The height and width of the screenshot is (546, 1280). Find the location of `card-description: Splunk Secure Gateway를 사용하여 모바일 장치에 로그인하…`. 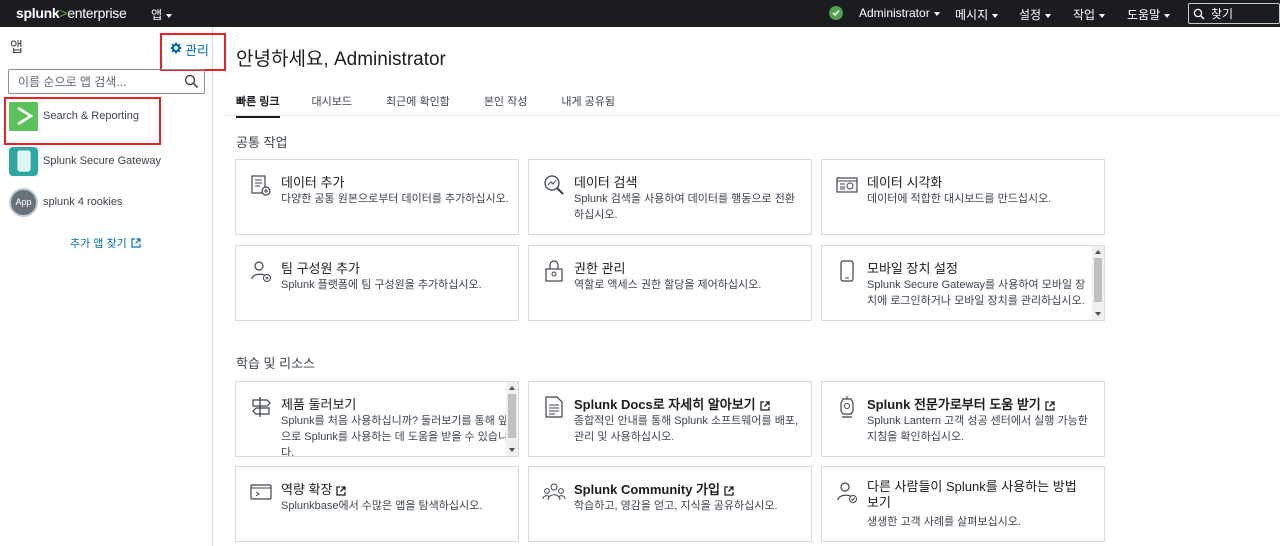

card-description: Splunk Secure Gateway를 사용하여 모바일 장치에 로그인하… is located at coordinates (976, 293).